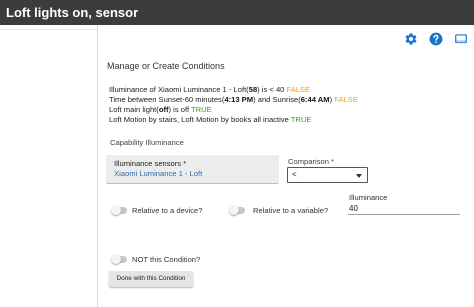 Image resolution: width=474 pixels, height=307 pixels. I want to click on screen-icon, so click(461, 39).